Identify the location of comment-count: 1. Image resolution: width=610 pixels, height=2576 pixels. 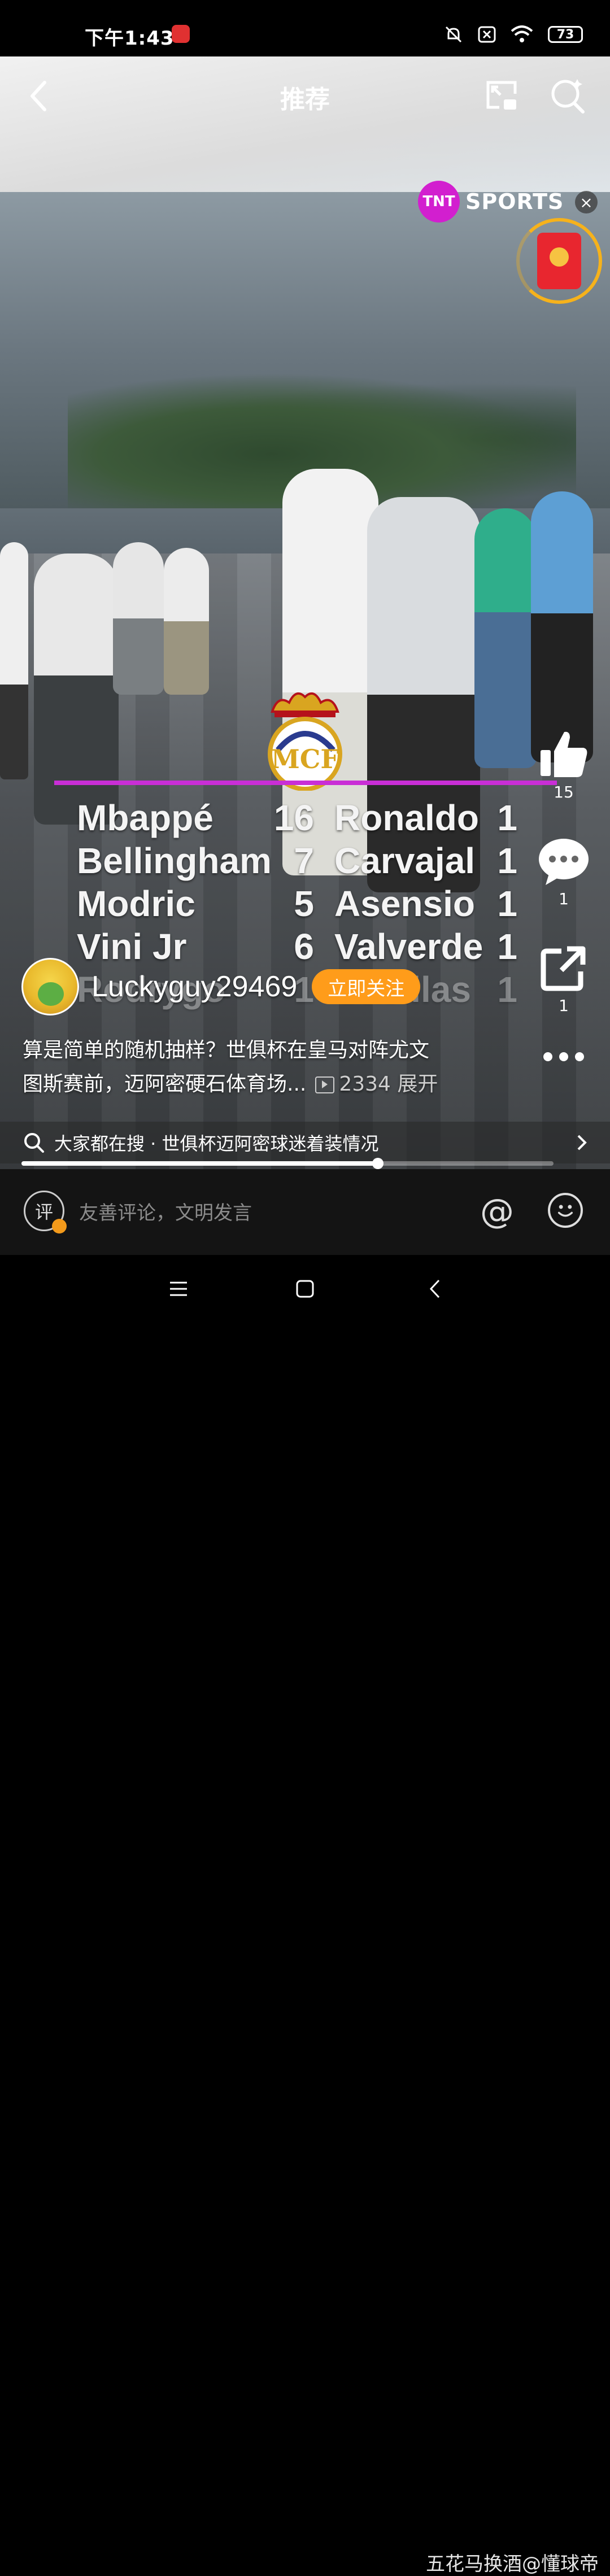
(564, 899).